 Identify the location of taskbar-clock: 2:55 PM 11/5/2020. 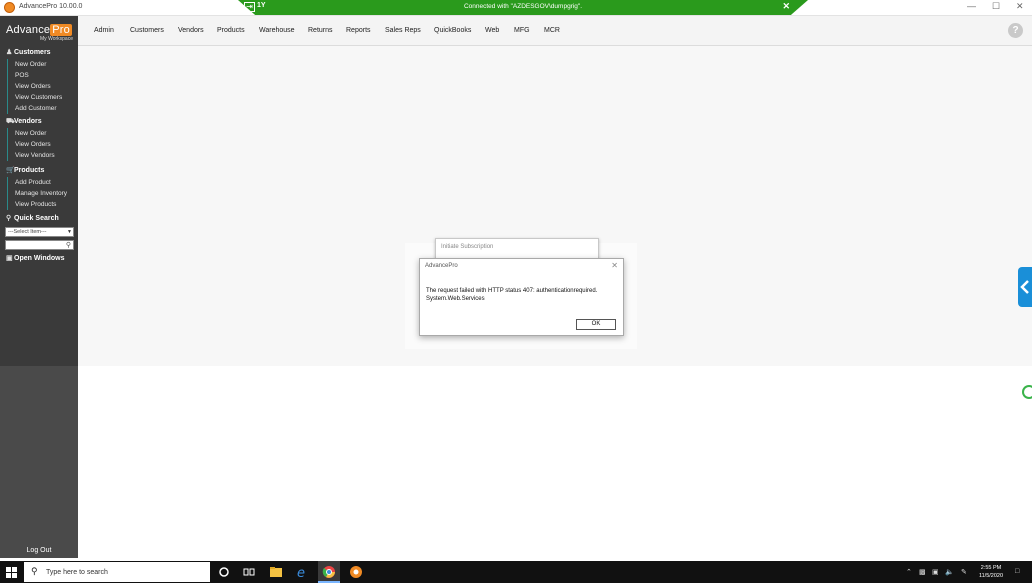
(991, 572).